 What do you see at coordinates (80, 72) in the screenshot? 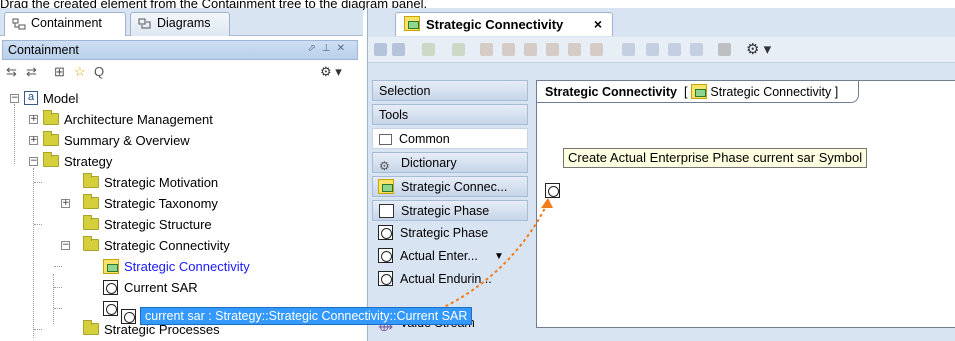
I see `star-icon: ☆` at bounding box center [80, 72].